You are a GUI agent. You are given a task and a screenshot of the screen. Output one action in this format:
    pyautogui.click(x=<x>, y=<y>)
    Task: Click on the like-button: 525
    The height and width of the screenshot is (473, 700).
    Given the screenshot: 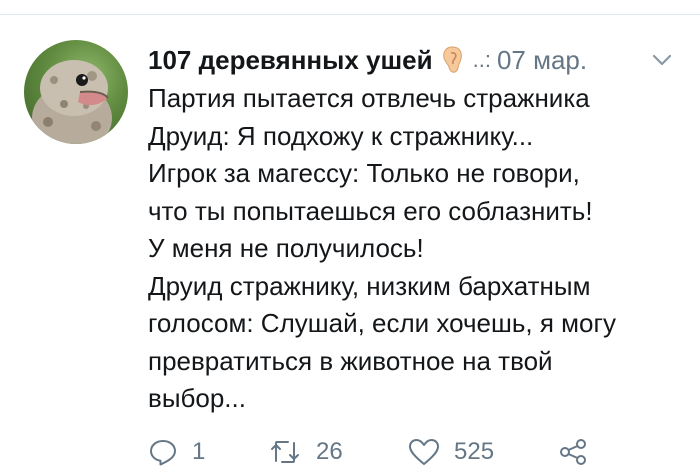 What is the action you would take?
    pyautogui.click(x=483, y=452)
    